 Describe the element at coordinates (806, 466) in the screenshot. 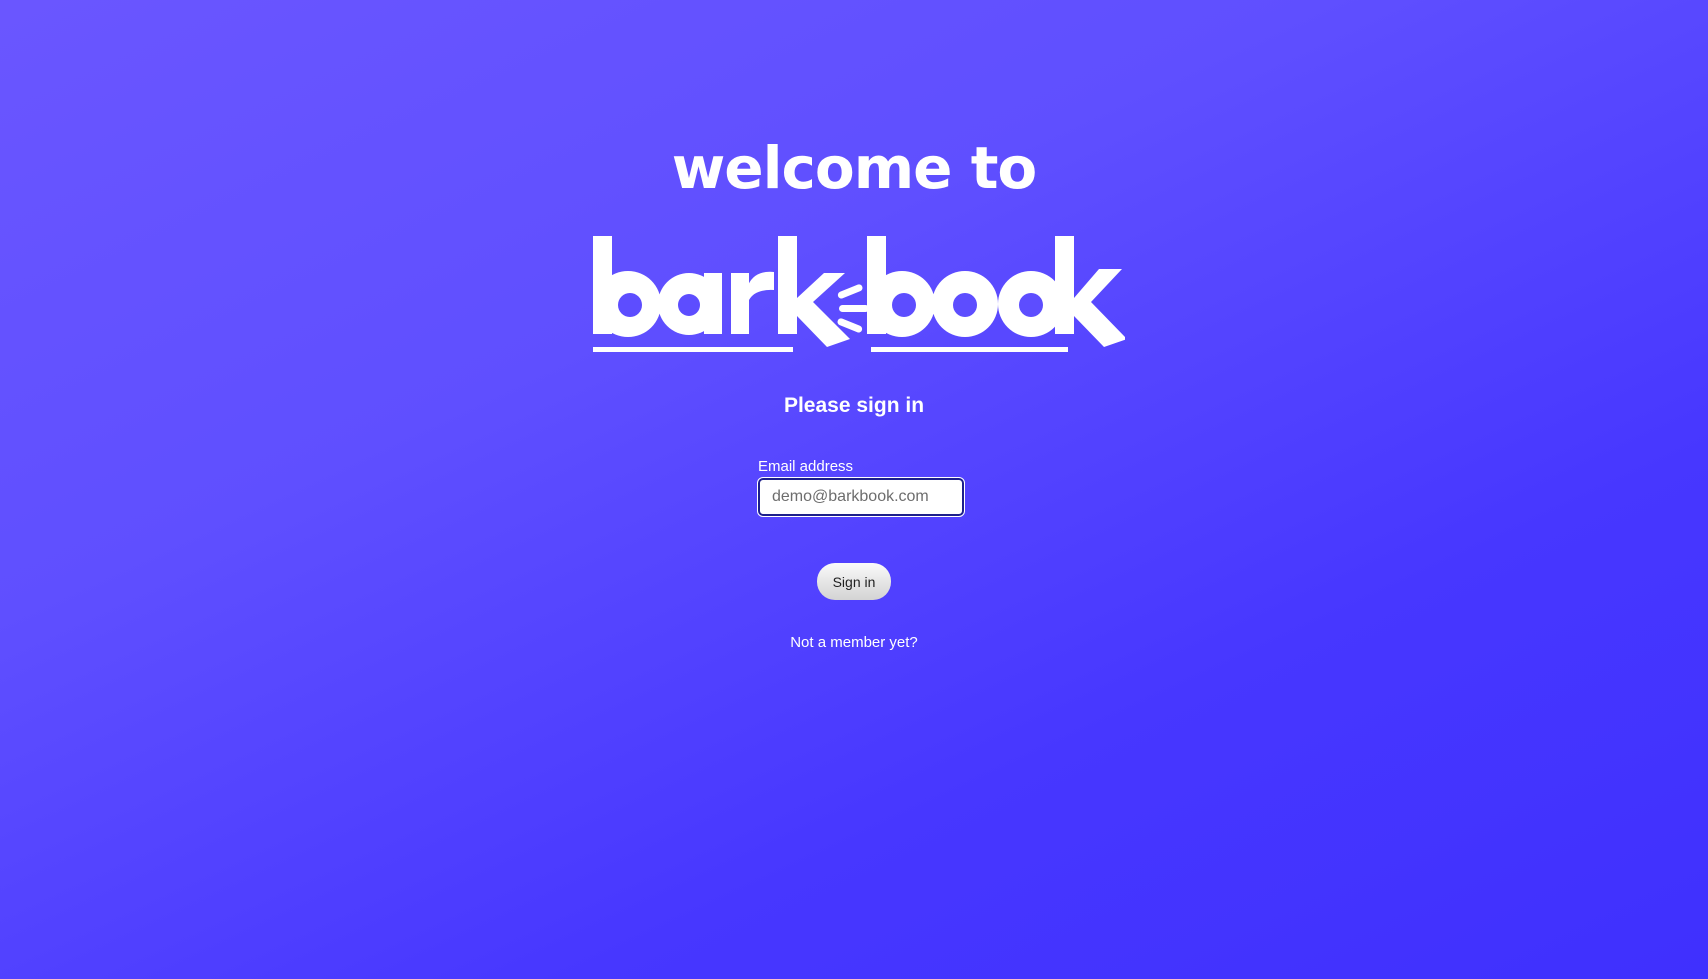

I see `email-label: Email address` at that location.